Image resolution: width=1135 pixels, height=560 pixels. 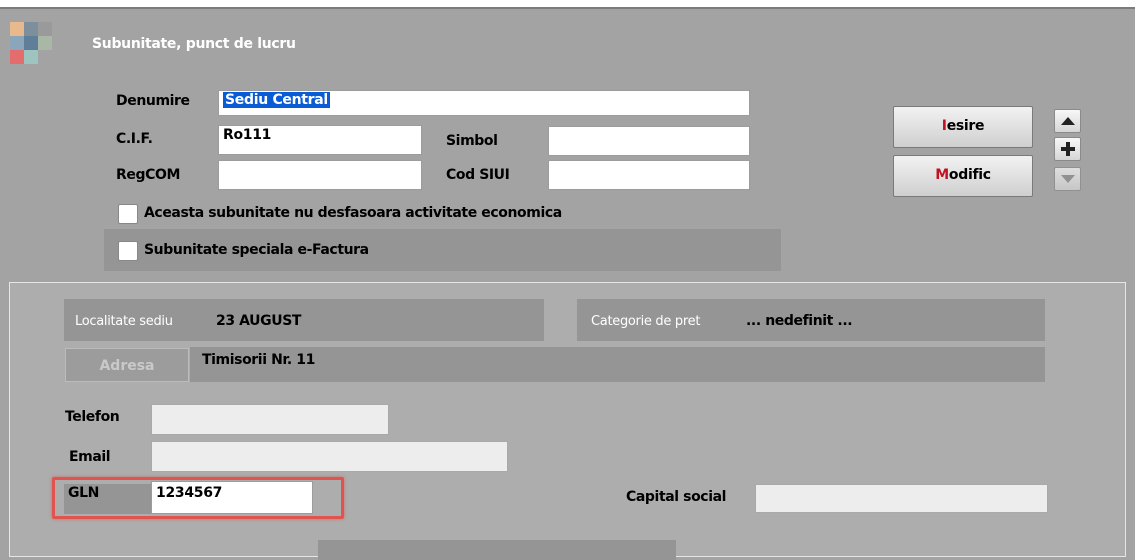 What do you see at coordinates (646, 321) in the screenshot?
I see `categorie-label: Categorie de pret` at bounding box center [646, 321].